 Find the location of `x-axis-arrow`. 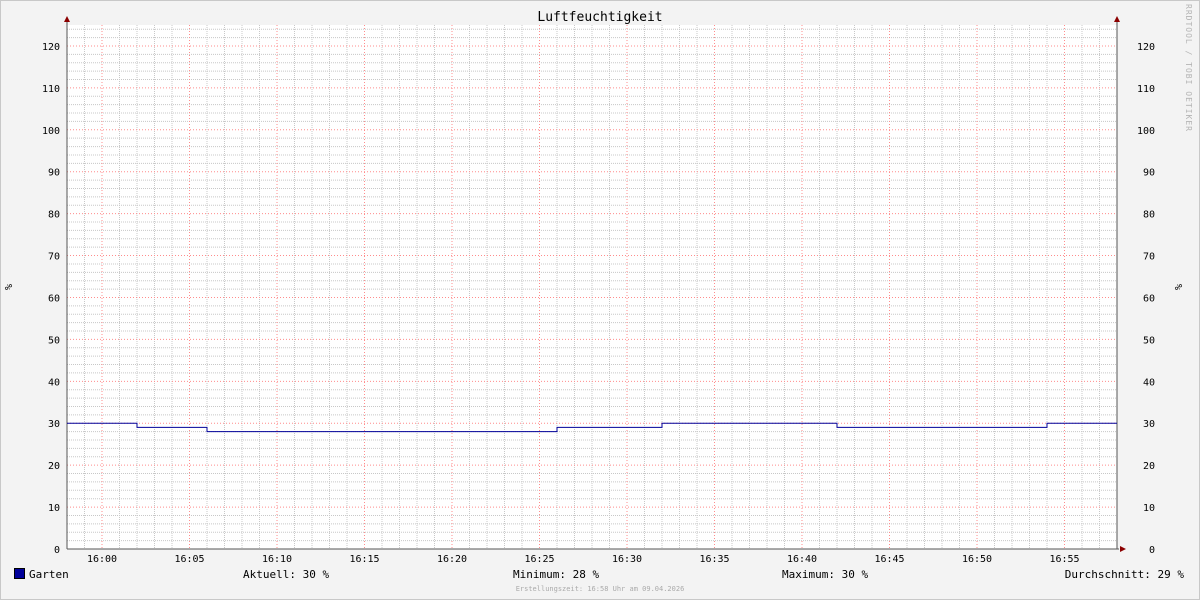

x-axis-arrow is located at coordinates (1123, 549).